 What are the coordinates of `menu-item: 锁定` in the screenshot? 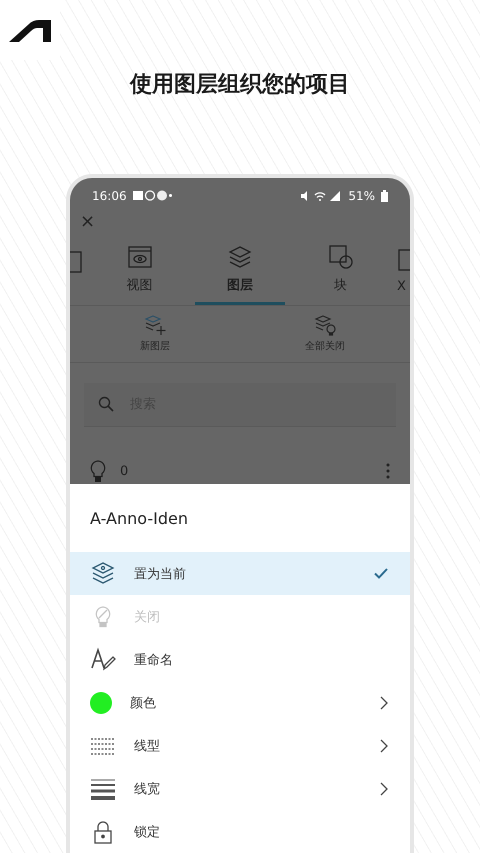 It's located at (240, 831).